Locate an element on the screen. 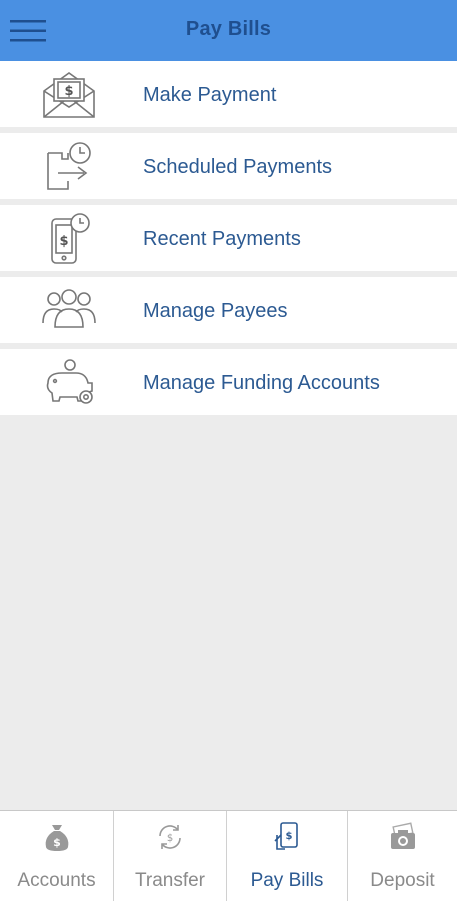 The height and width of the screenshot is (901, 457). money-bag-icon: $ is located at coordinates (56, 838).